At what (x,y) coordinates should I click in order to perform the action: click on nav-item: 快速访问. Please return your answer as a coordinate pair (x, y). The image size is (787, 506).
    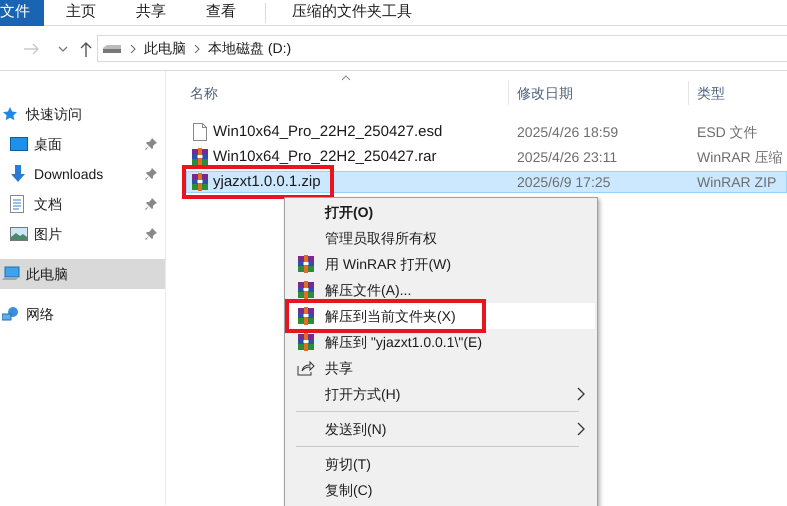
    Looking at the image, I should click on (82, 114).